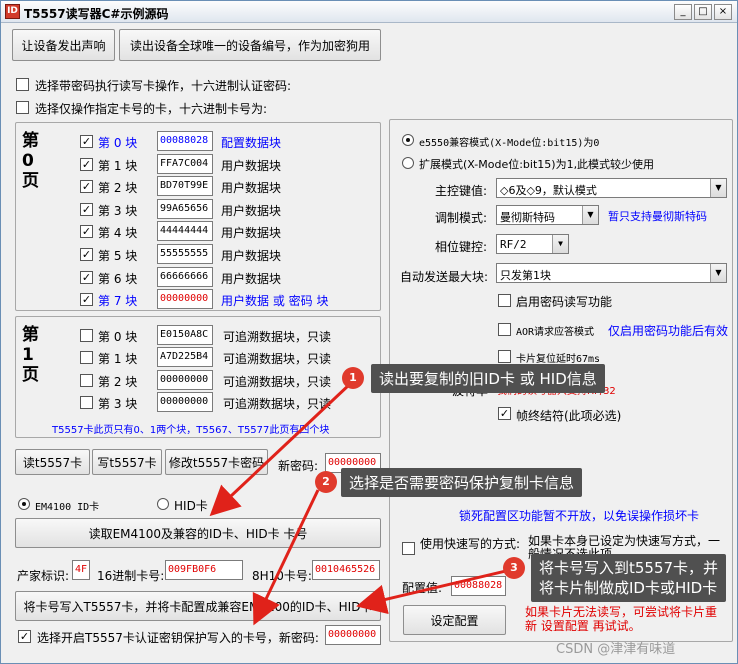 The image size is (738, 664). Describe the element at coordinates (185, 208) in the screenshot. I see `block-value-input: 99A65656` at that location.